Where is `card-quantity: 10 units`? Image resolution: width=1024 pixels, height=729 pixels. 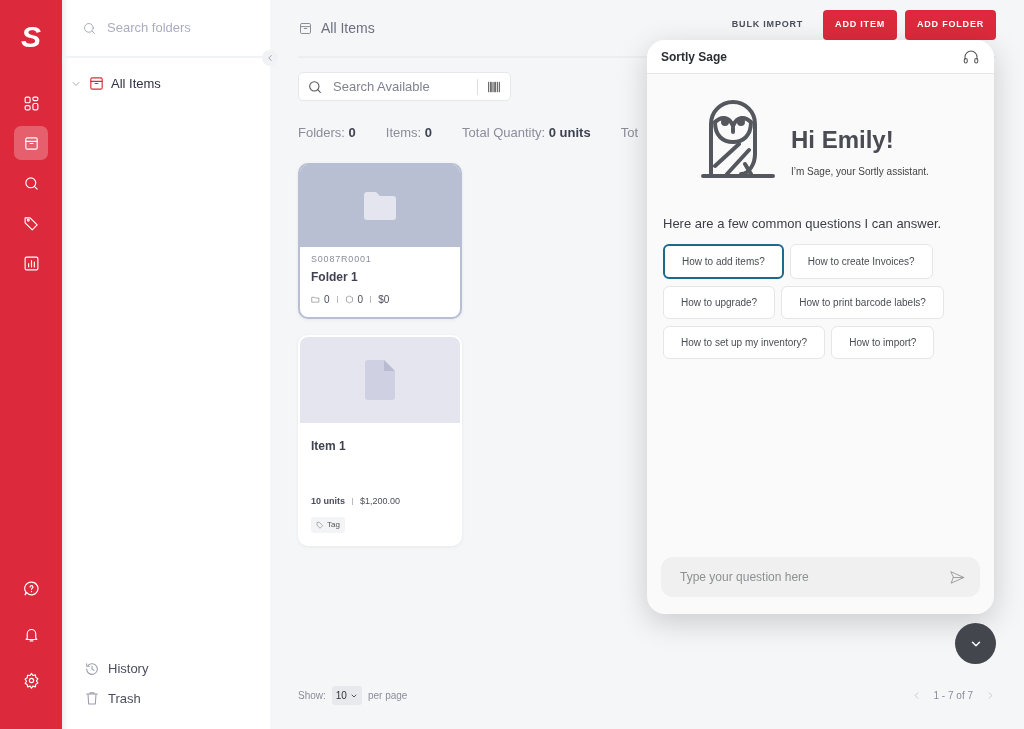 card-quantity: 10 units is located at coordinates (328, 501).